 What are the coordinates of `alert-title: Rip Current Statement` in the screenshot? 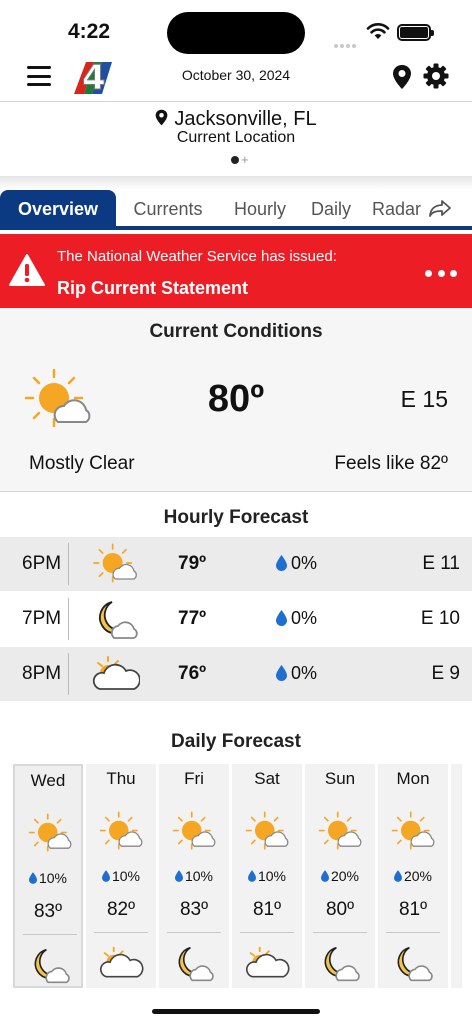 It's located at (153, 288).